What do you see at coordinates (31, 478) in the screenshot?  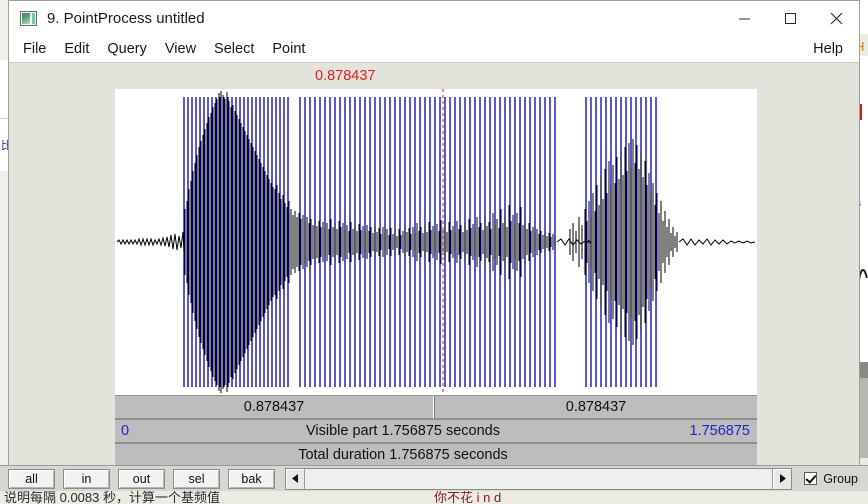 I see `zoom-all-button: all` at bounding box center [31, 478].